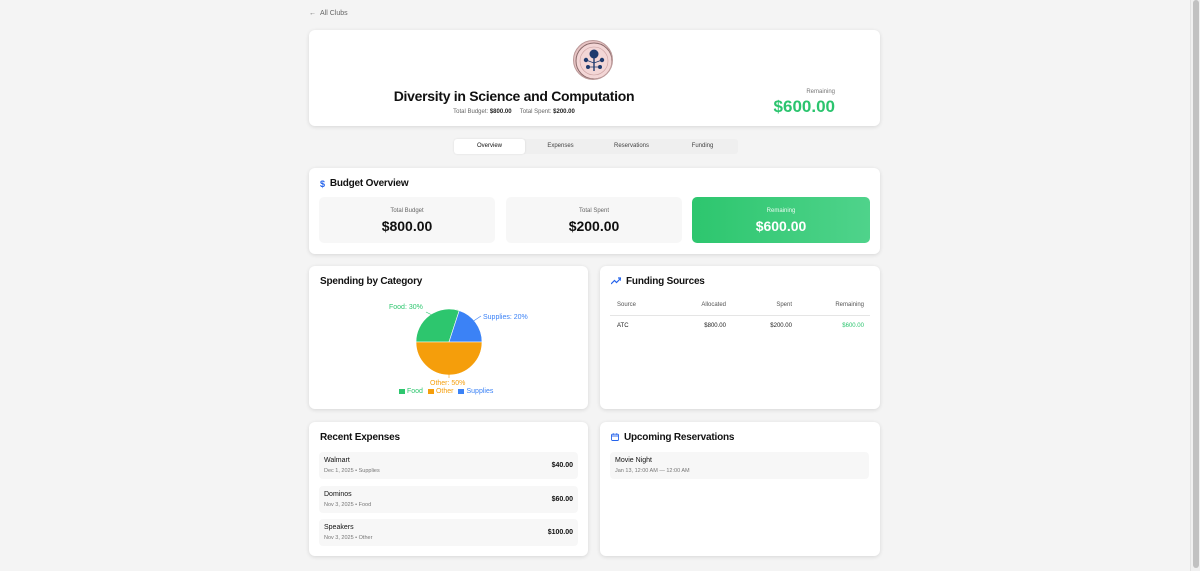 This screenshot has height=571, width=1200. Describe the element at coordinates (631, 146) in the screenshot. I see `tab-reservations: Reservations` at that location.